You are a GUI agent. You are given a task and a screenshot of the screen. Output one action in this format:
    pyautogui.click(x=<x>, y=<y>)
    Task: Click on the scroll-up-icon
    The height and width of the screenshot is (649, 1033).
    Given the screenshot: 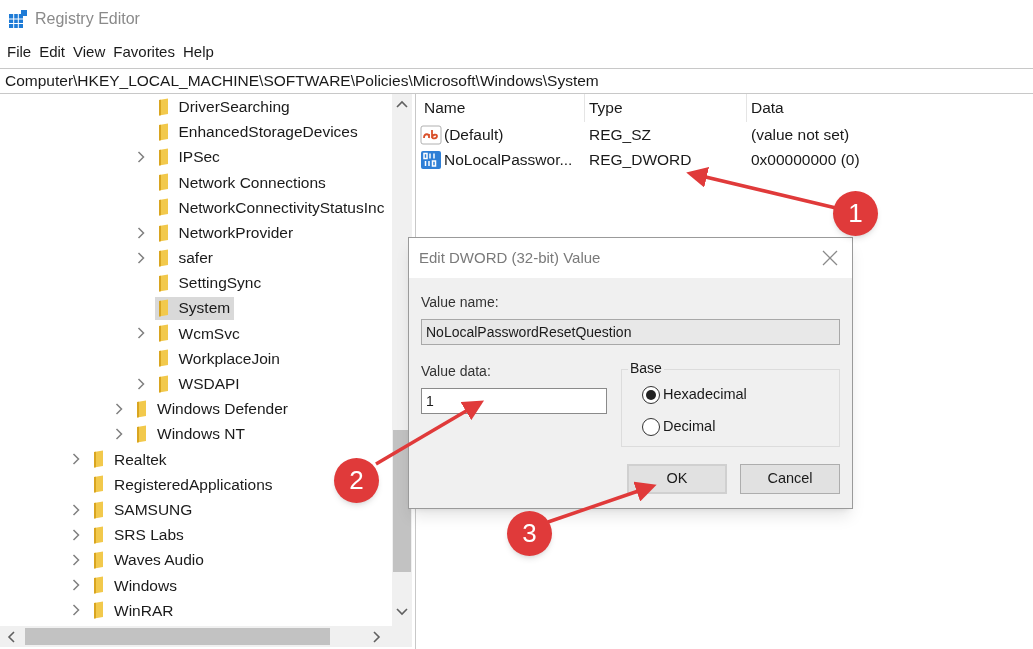 What is the action you would take?
    pyautogui.click(x=402, y=104)
    